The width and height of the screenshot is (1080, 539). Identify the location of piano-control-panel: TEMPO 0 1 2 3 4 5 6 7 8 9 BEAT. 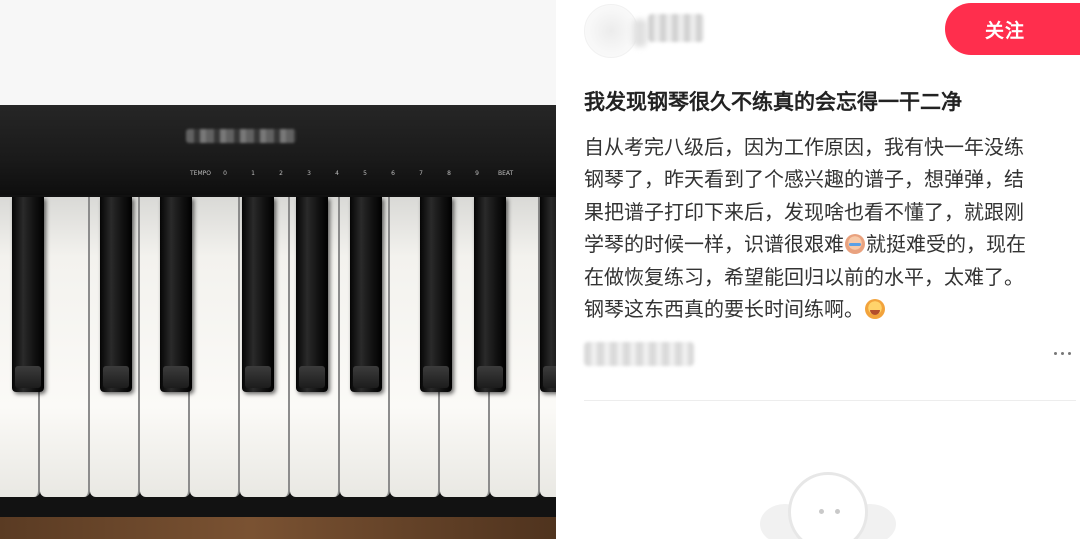
(278, 150).